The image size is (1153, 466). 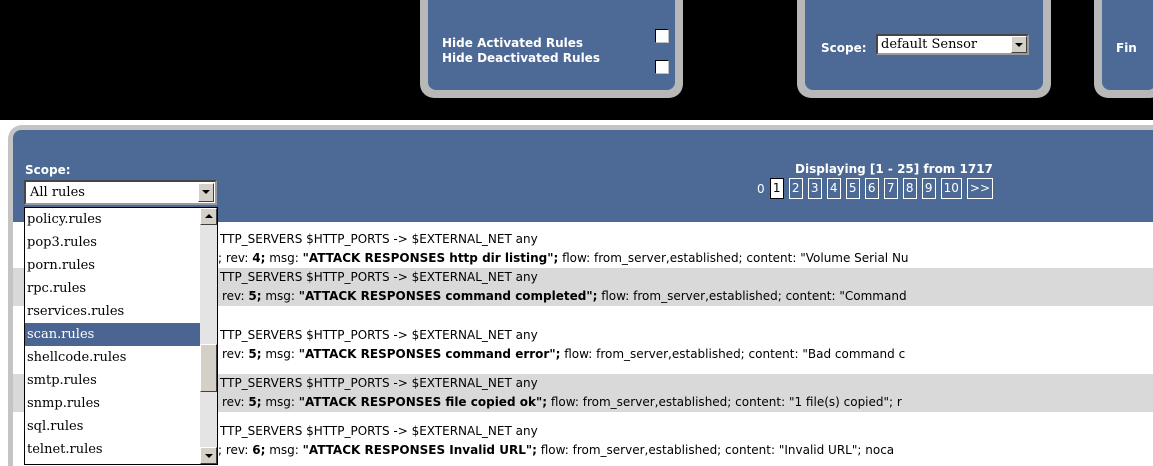 What do you see at coordinates (113, 403) in the screenshot?
I see `dropdown-option: snmp.rules` at bounding box center [113, 403].